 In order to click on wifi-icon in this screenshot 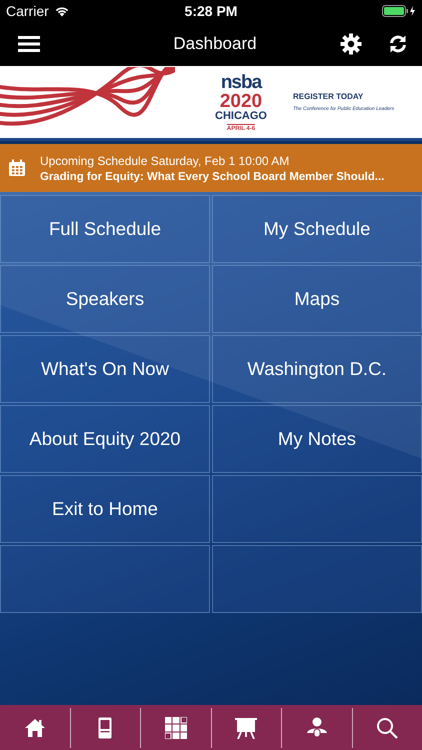, I will do `click(62, 11)`.